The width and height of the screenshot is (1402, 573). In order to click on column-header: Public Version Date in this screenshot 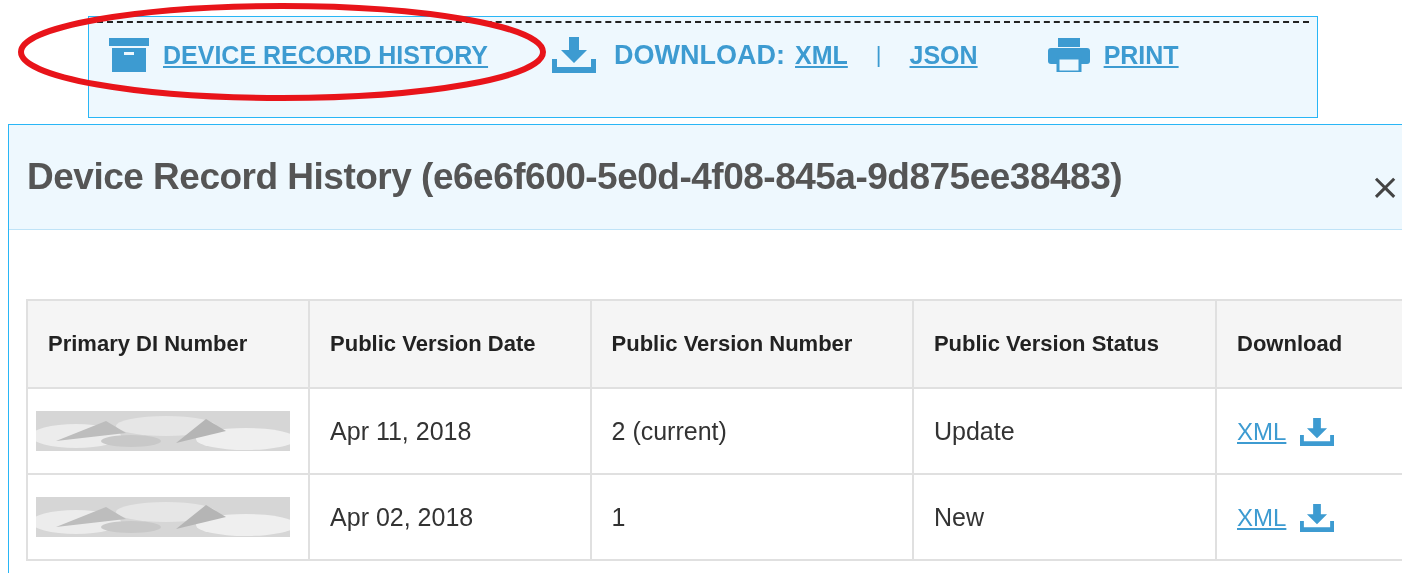, I will do `click(450, 344)`.